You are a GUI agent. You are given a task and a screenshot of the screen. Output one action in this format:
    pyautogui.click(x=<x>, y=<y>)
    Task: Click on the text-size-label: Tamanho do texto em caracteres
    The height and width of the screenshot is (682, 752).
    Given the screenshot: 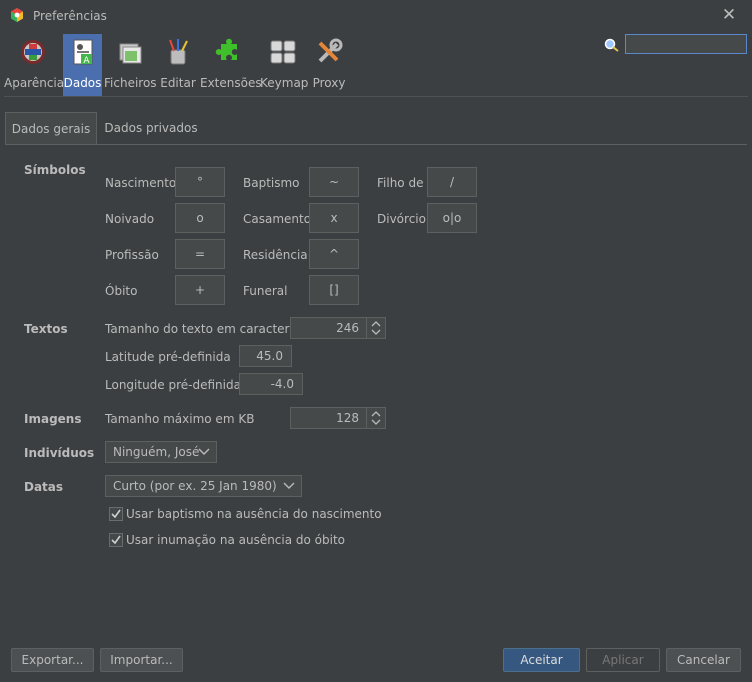 What is the action you would take?
    pyautogui.click(x=204, y=329)
    